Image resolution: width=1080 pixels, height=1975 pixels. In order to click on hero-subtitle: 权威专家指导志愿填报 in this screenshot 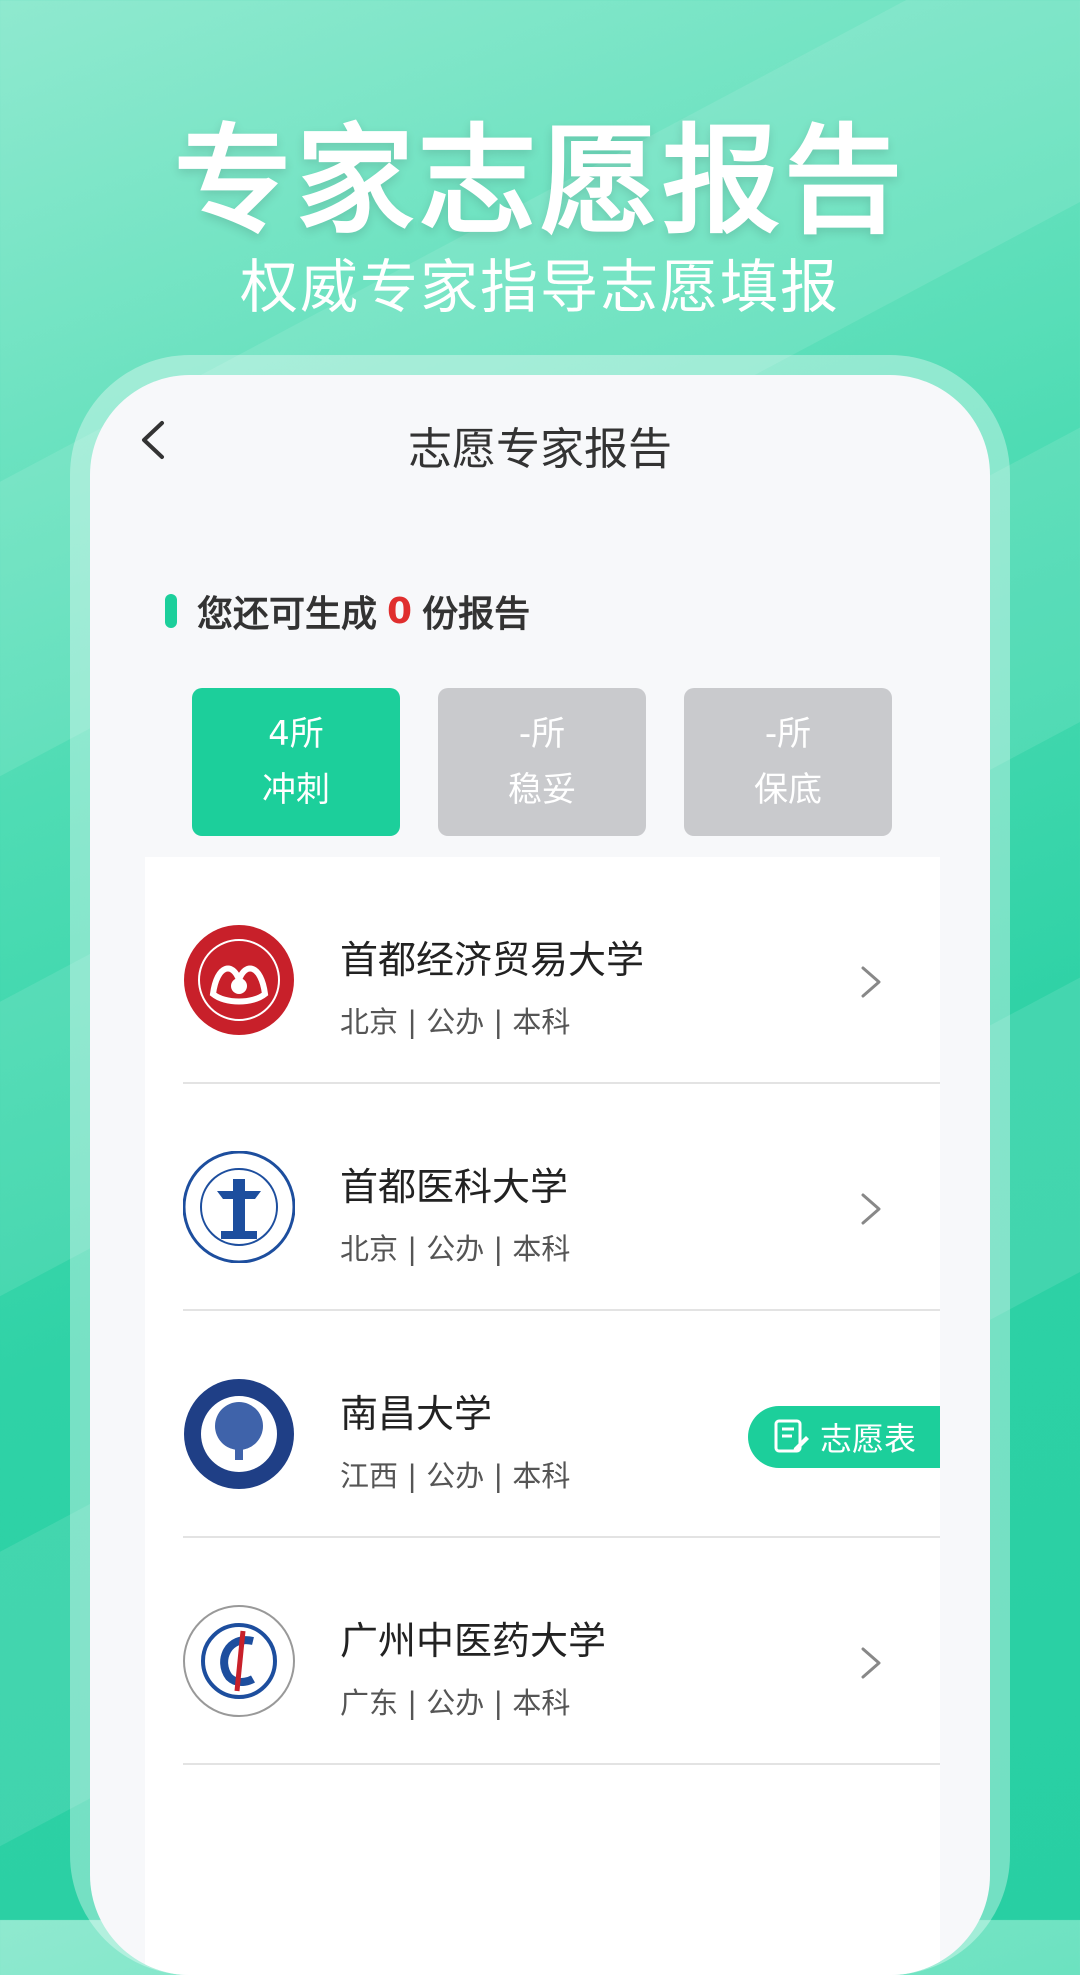, I will do `click(539, 287)`.